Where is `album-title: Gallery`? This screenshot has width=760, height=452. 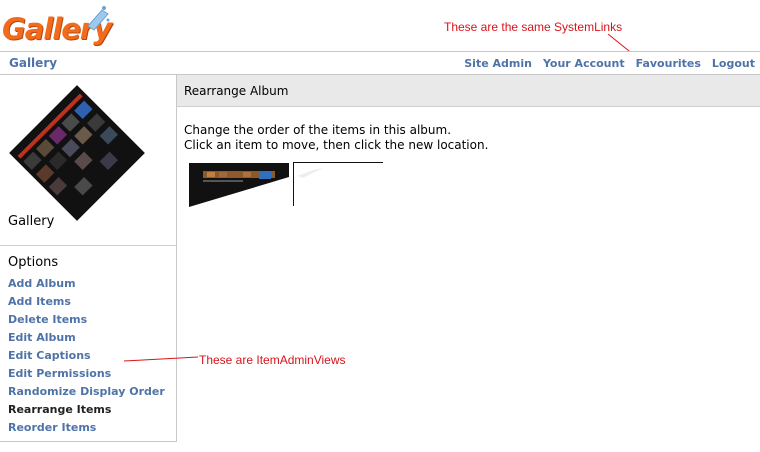 album-title: Gallery is located at coordinates (31, 221).